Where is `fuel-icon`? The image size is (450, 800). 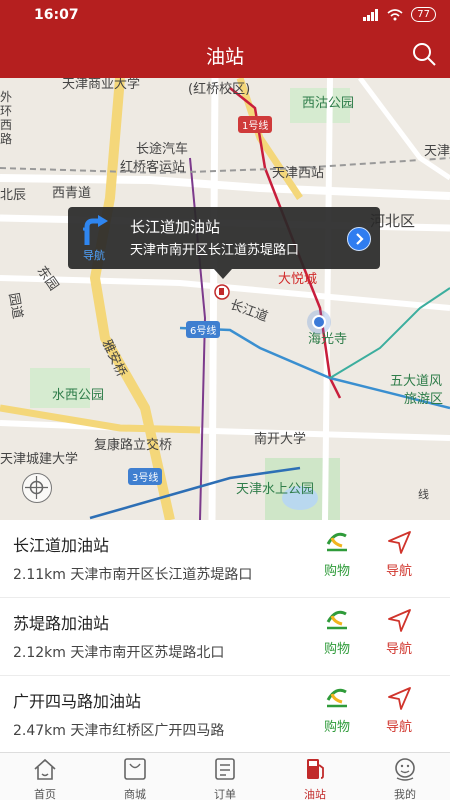 fuel-icon is located at coordinates (315, 769).